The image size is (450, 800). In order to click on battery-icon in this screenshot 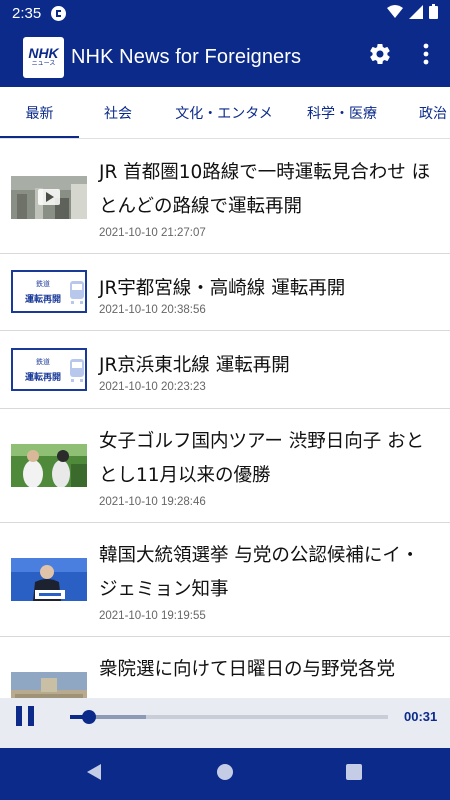, I will do `click(433, 13)`.